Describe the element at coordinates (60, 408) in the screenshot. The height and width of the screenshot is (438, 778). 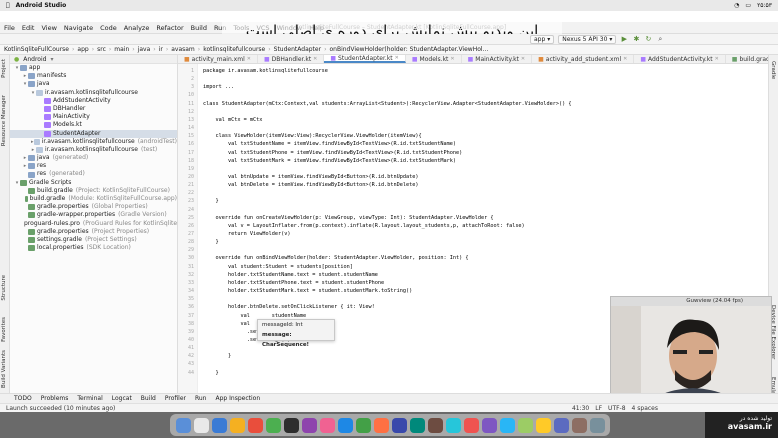
I see `status-message: Launch succeeded (10 minutes ago)` at that location.